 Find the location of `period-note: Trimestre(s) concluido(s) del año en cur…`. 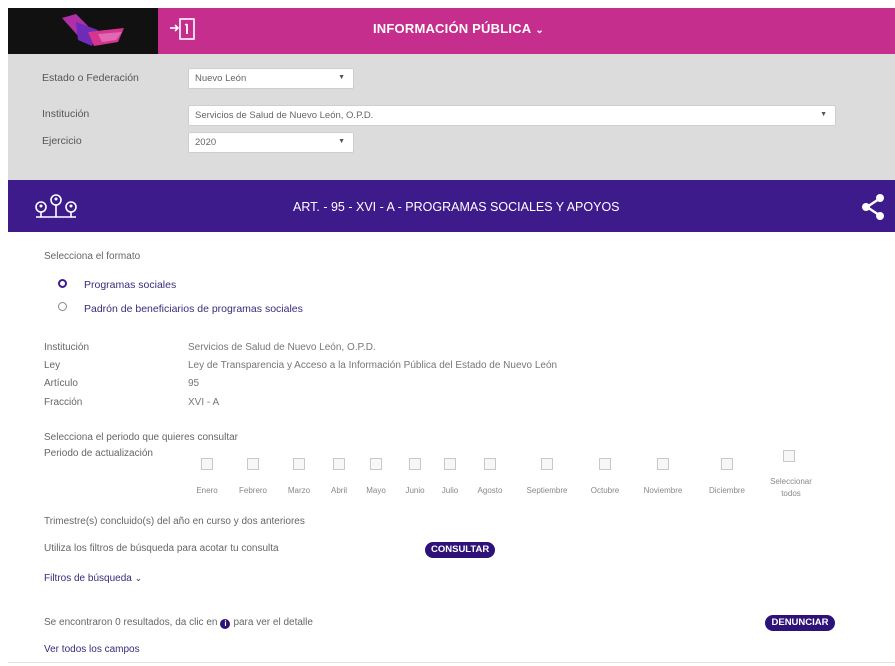

period-note: Trimestre(s) concluido(s) del año en cur… is located at coordinates (174, 521).